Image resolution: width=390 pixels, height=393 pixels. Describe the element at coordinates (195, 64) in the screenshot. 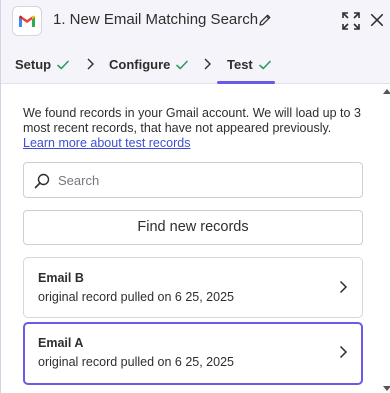

I see `step-tabs: Setup Configure Test` at that location.